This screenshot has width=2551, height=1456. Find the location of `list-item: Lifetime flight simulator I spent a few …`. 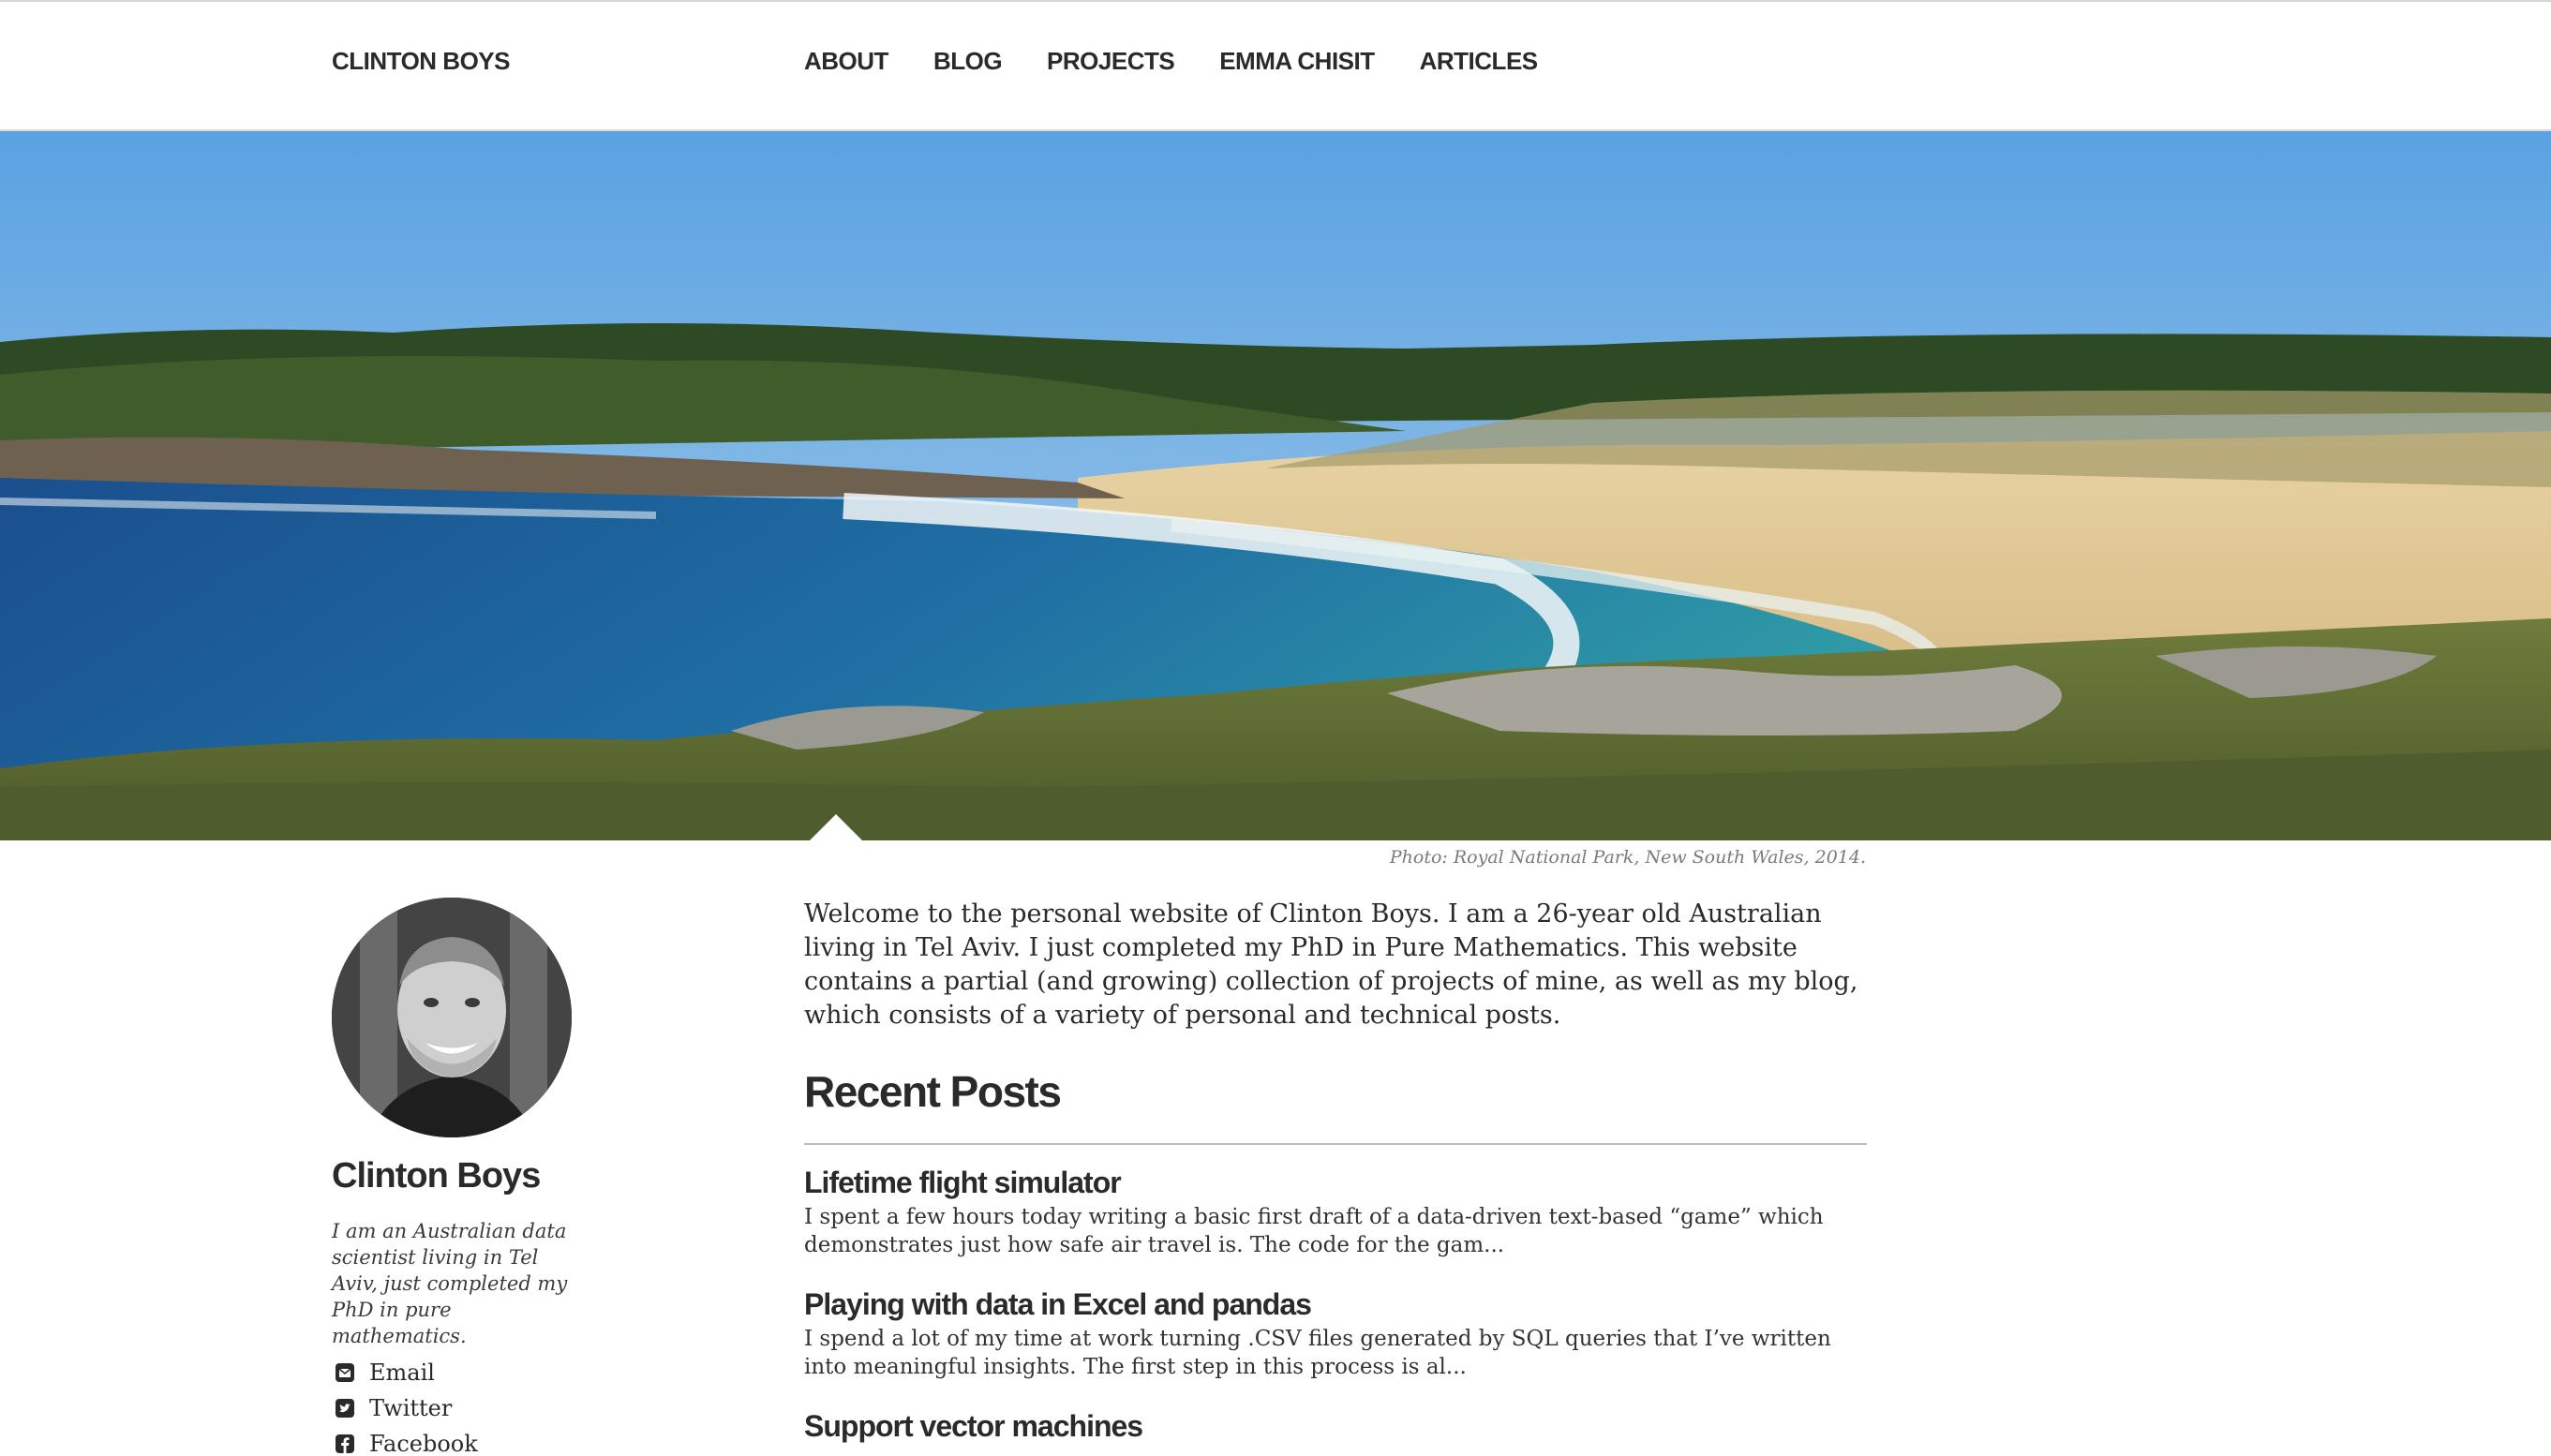

list-item: Lifetime flight simulator I spent a few … is located at coordinates (1338, 1210).